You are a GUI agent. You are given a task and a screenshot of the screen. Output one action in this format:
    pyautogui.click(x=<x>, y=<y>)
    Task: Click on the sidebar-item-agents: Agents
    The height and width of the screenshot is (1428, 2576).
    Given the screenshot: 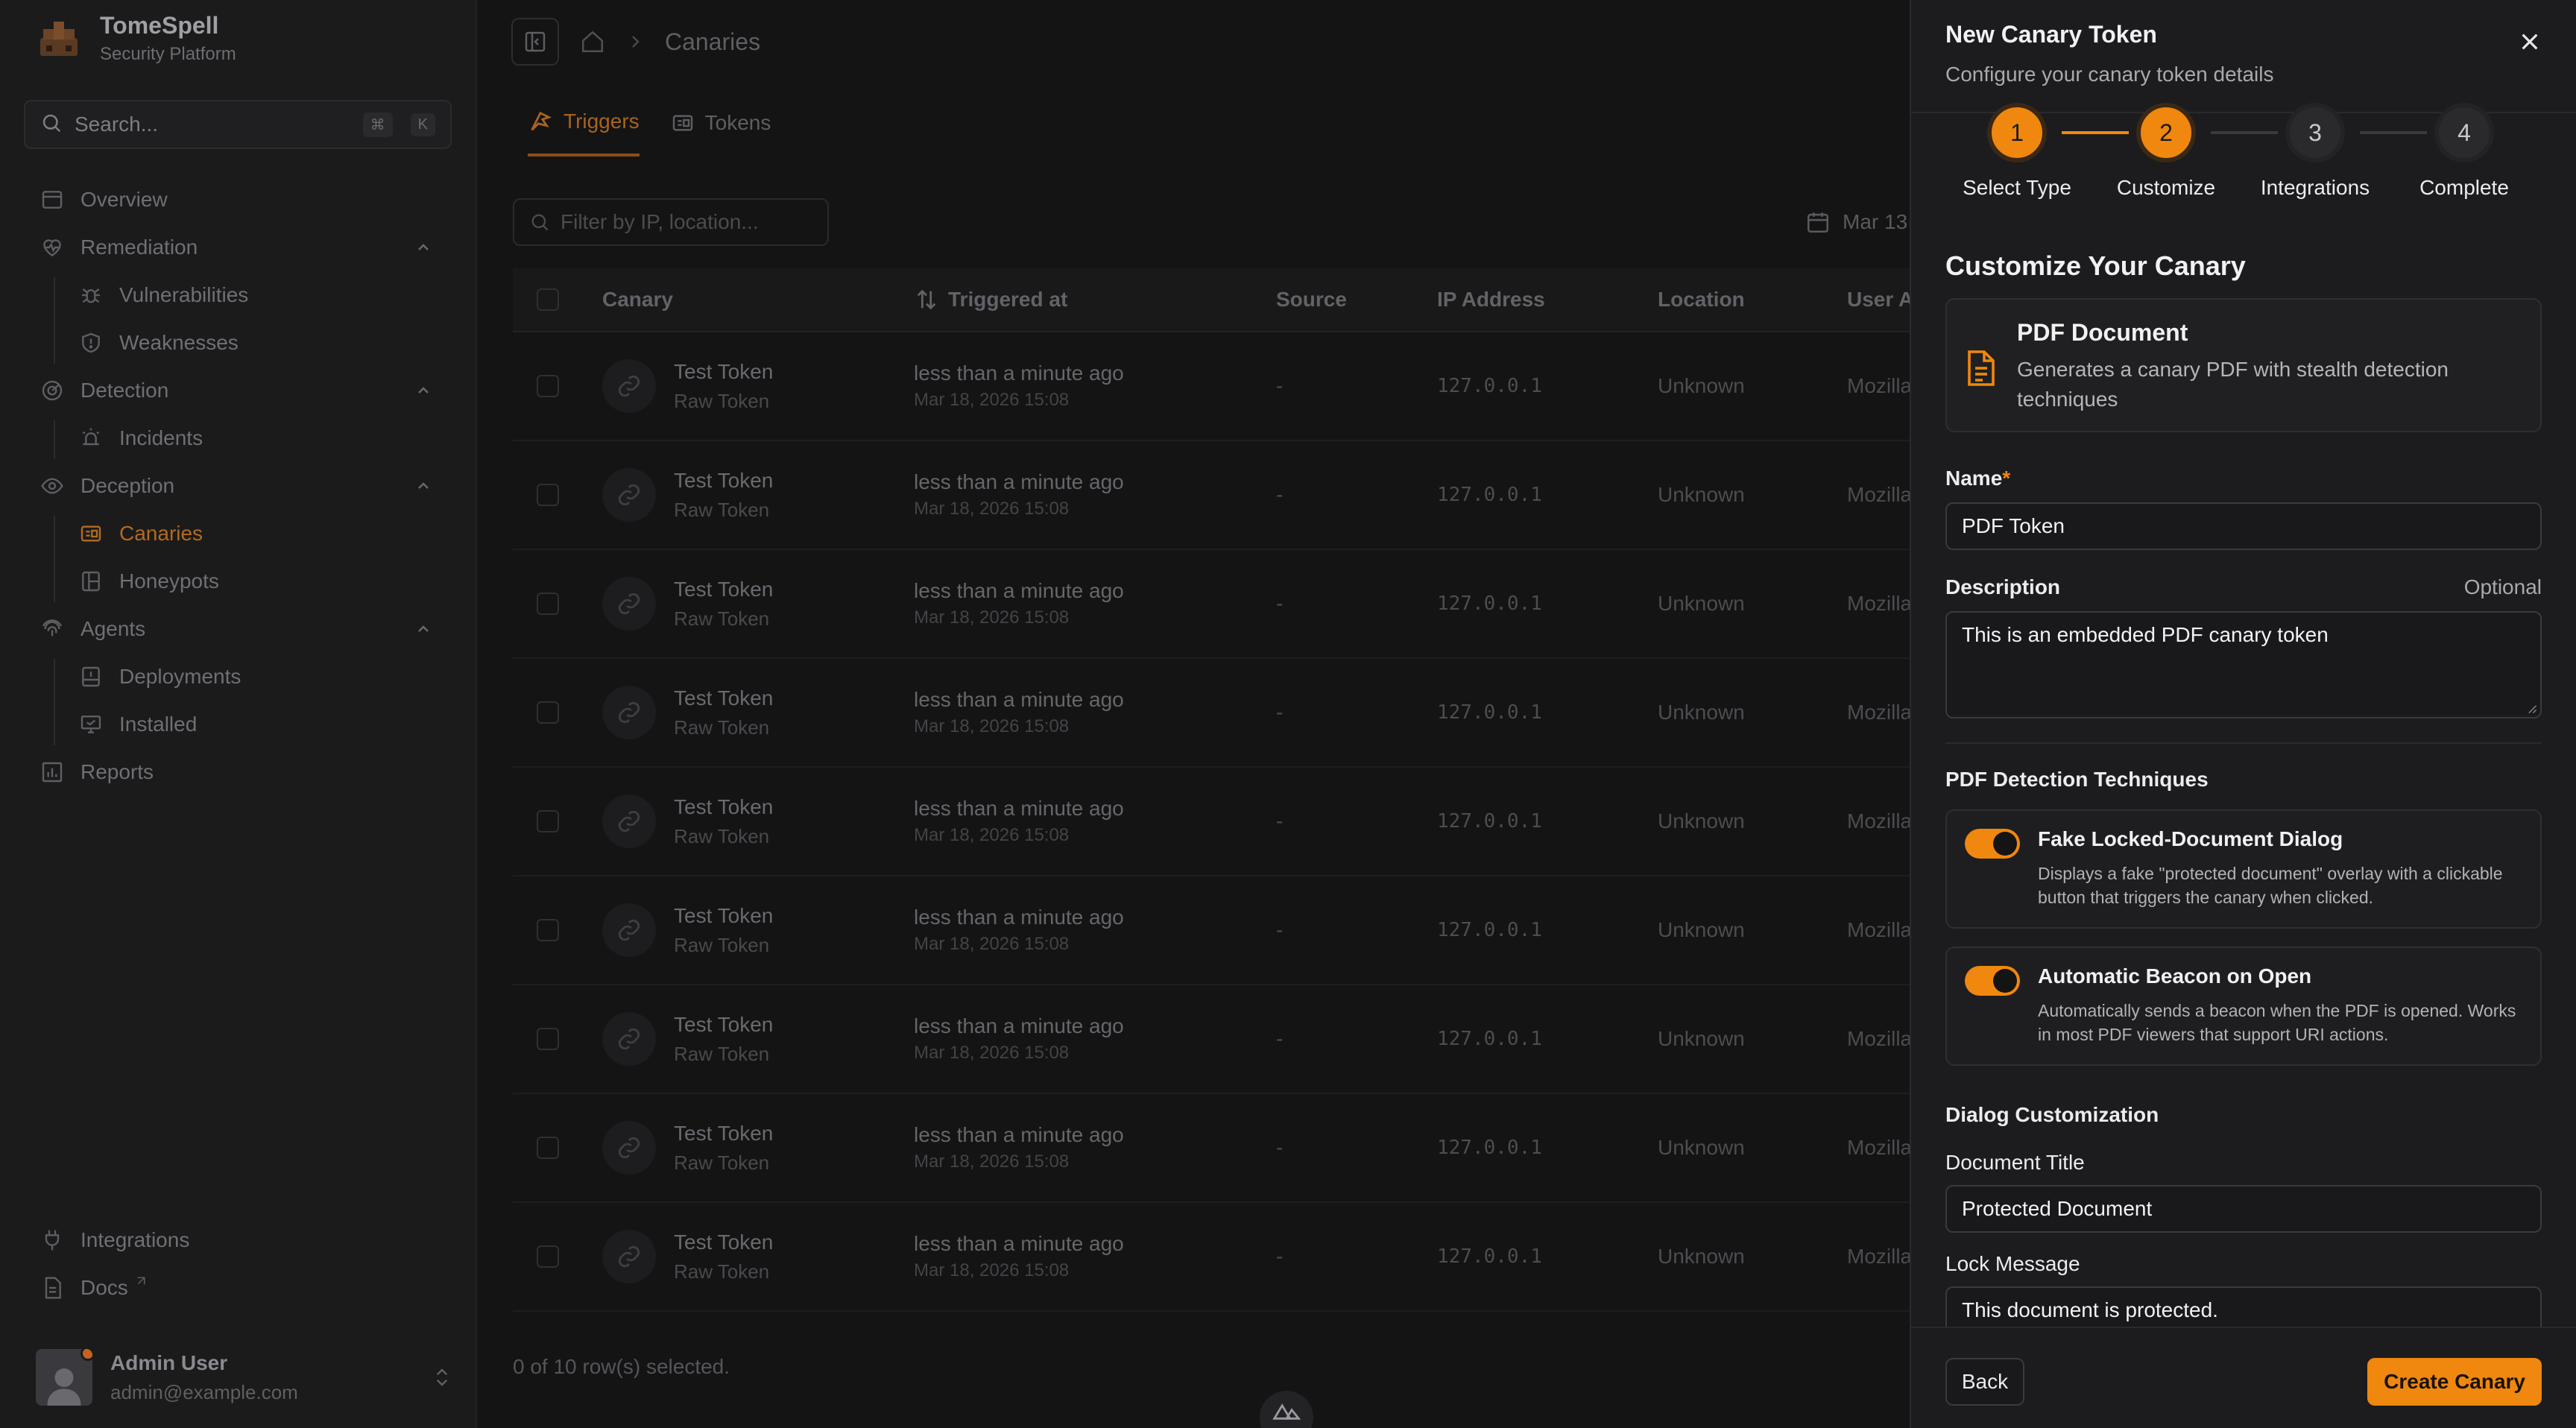 What is the action you would take?
    pyautogui.click(x=238, y=629)
    